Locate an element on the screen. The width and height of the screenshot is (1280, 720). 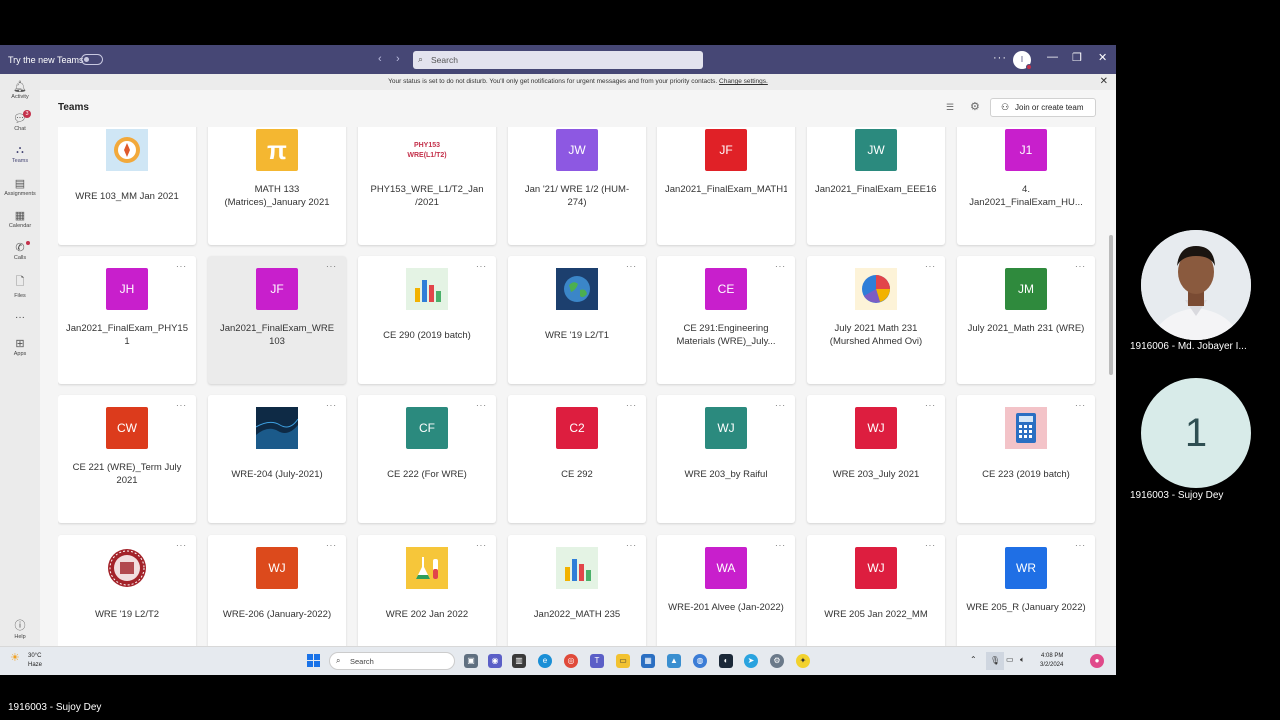
rail-item-teams: ⛬ Teams is located at coordinates (20, 154).